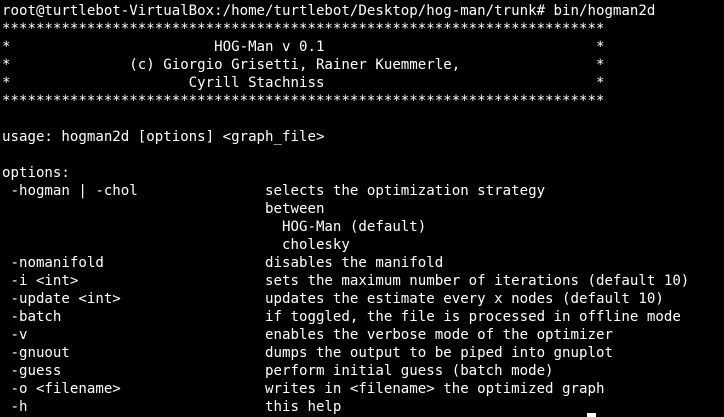 This screenshot has width=724, height=417. What do you see at coordinates (163, 137) in the screenshot?
I see `usage-line: usage: hogman2d [options] <graph_file>` at bounding box center [163, 137].